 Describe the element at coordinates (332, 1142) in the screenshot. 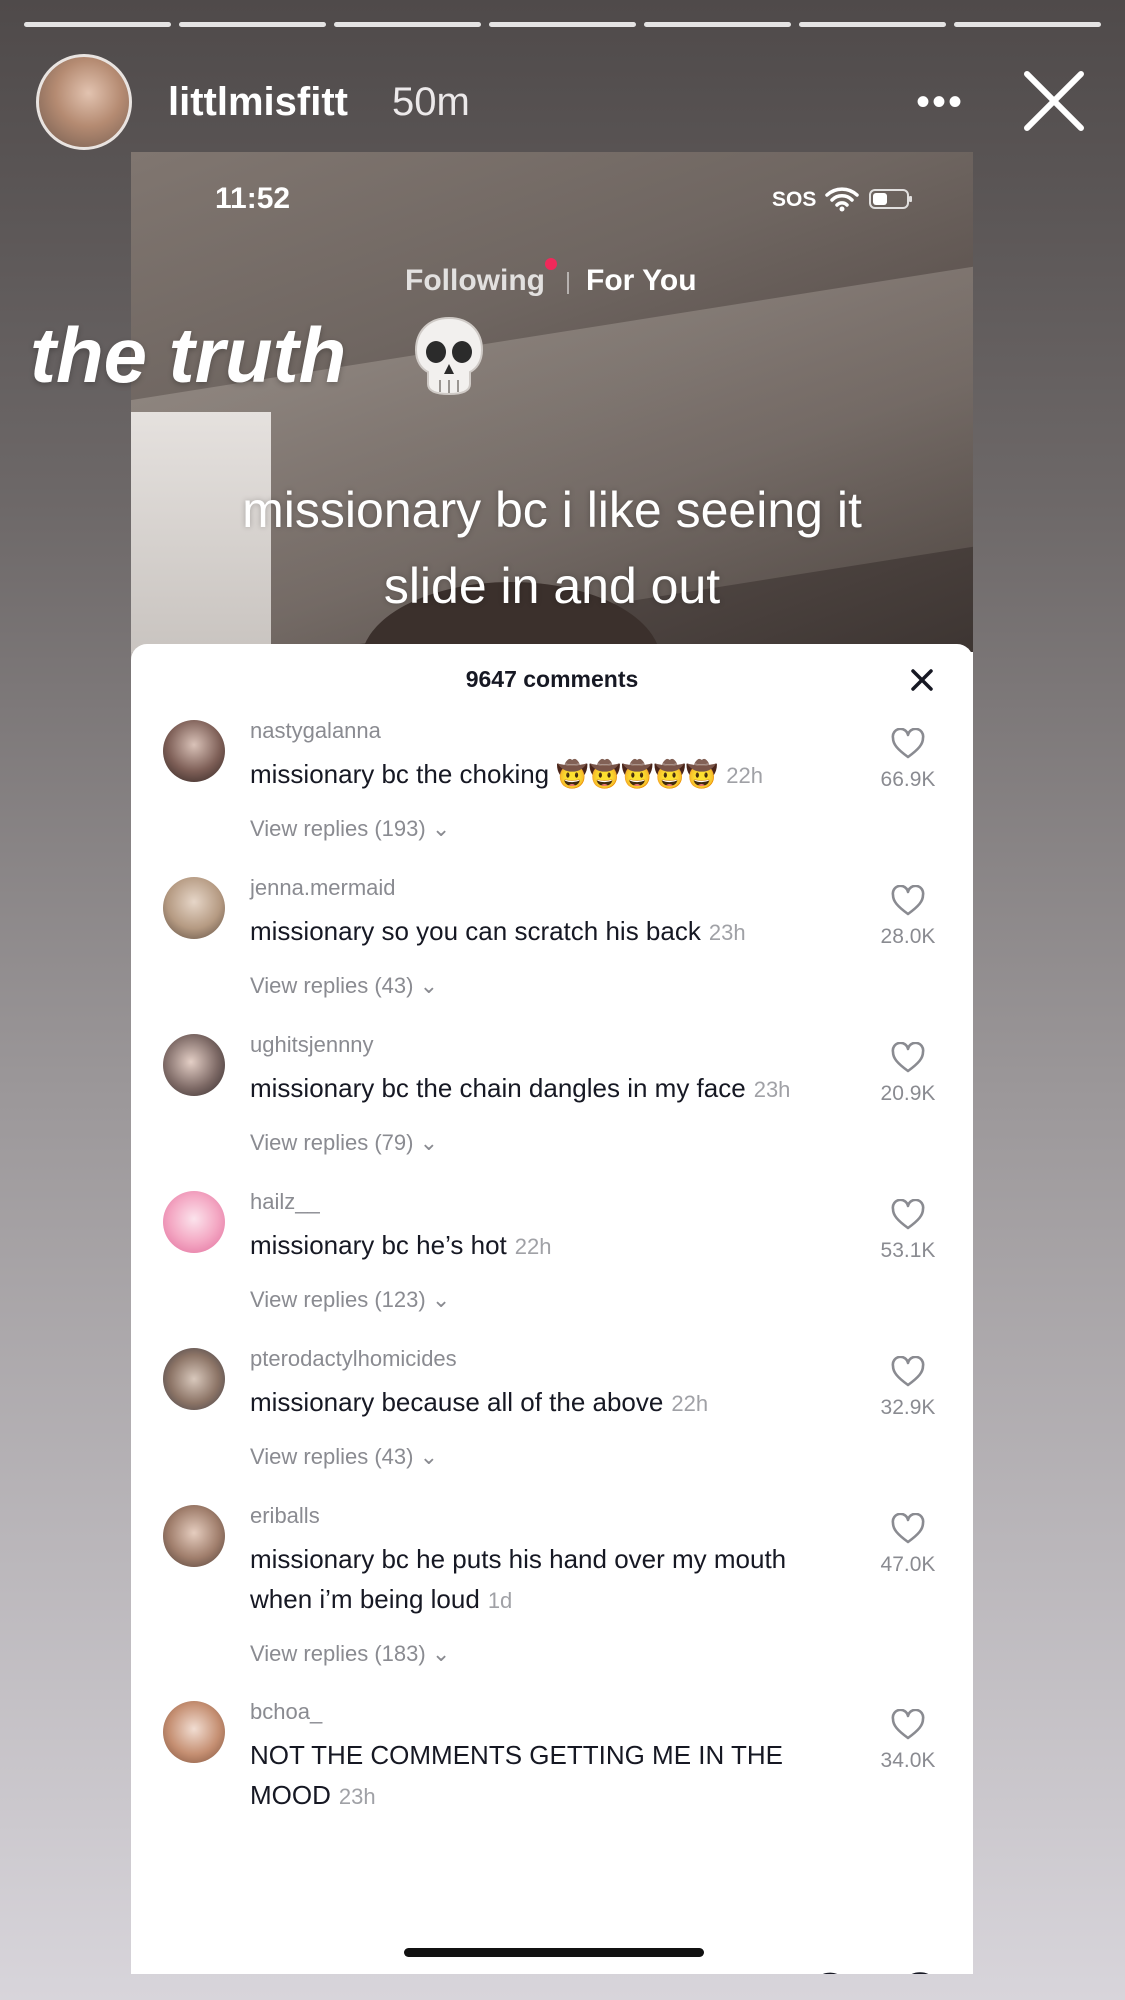

I see `replies-label: View replies (79)` at that location.